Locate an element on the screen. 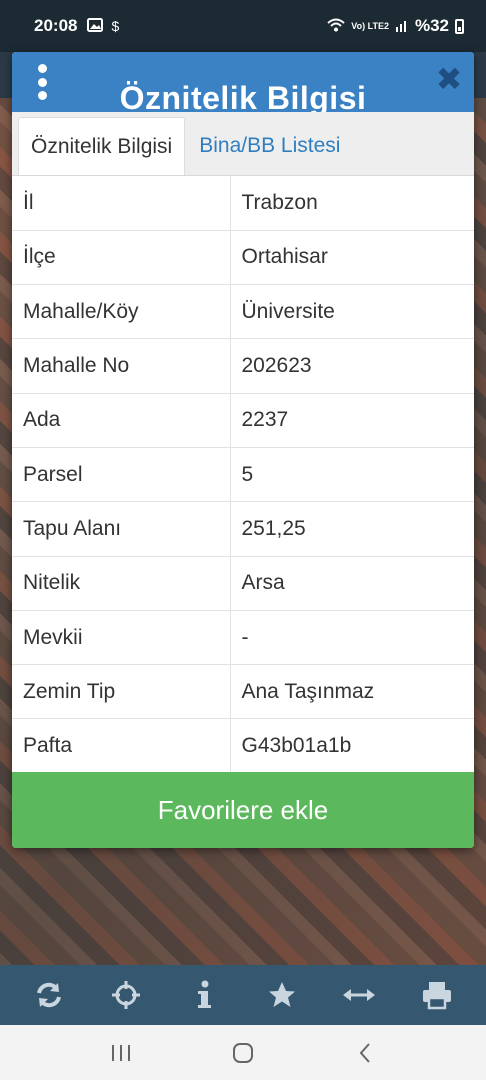 This screenshot has width=486, height=1080. table-row: Mevkii - is located at coordinates (243, 638).